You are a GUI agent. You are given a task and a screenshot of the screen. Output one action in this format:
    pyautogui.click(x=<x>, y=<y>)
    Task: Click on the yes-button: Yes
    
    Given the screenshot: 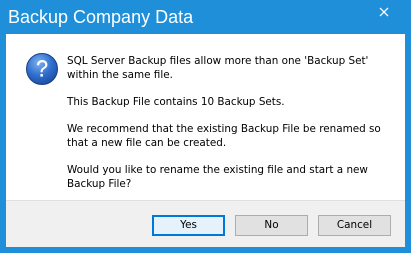 What is the action you would take?
    pyautogui.click(x=188, y=225)
    